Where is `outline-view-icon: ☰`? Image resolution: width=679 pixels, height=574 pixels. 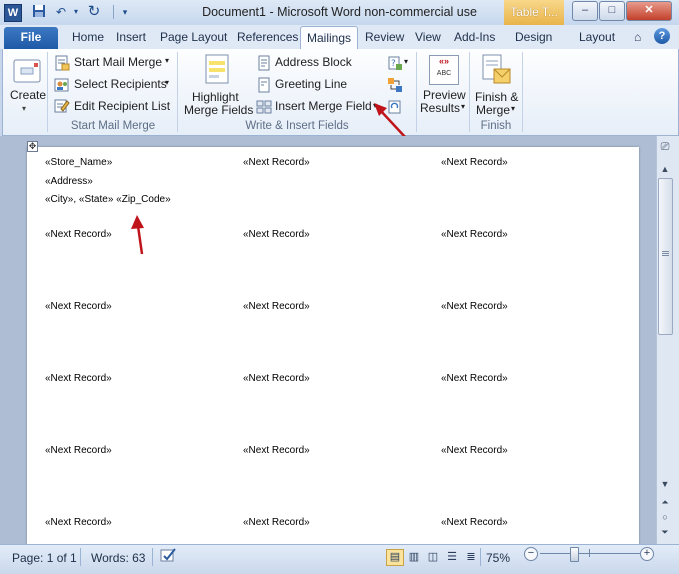
outline-view-icon: ☰ is located at coordinates (452, 557).